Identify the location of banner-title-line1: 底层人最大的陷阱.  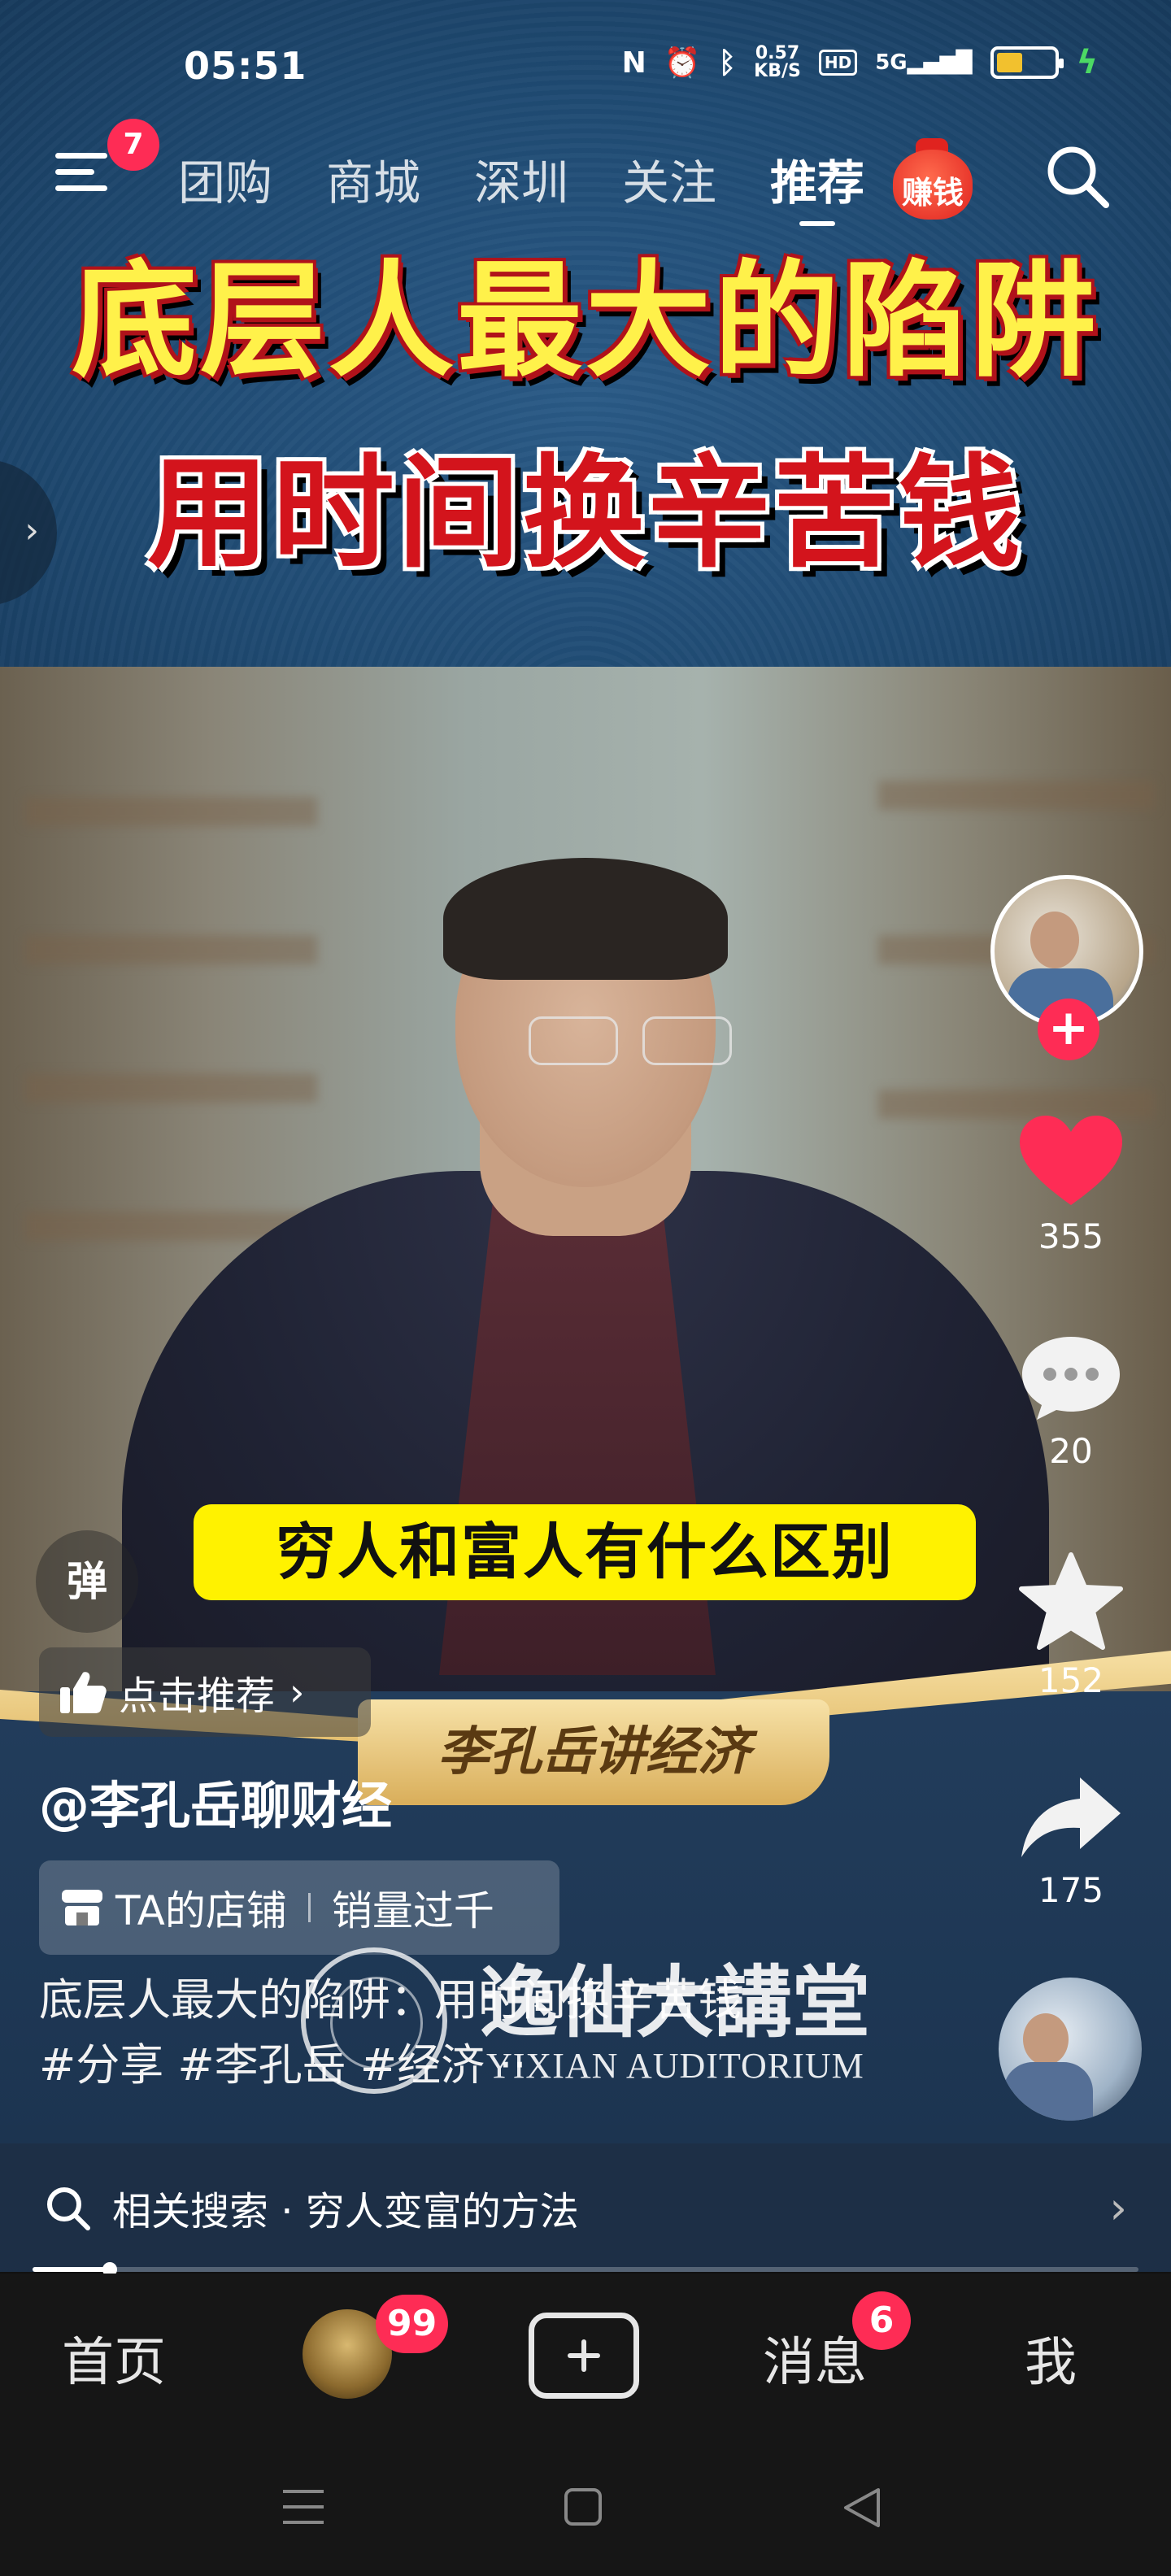
(585, 321).